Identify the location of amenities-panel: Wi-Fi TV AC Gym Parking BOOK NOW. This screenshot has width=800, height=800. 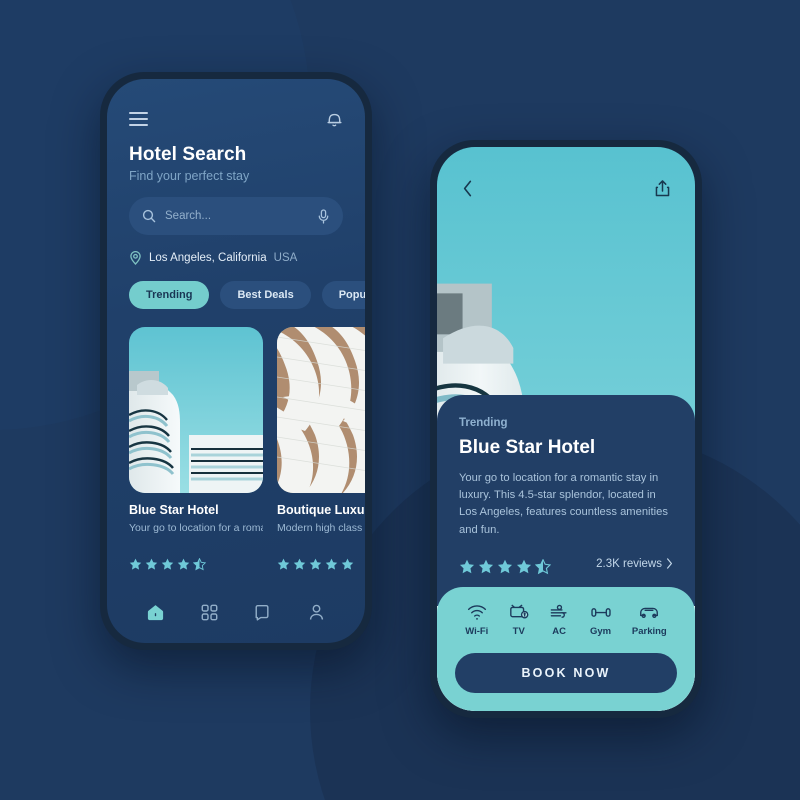
(566, 649).